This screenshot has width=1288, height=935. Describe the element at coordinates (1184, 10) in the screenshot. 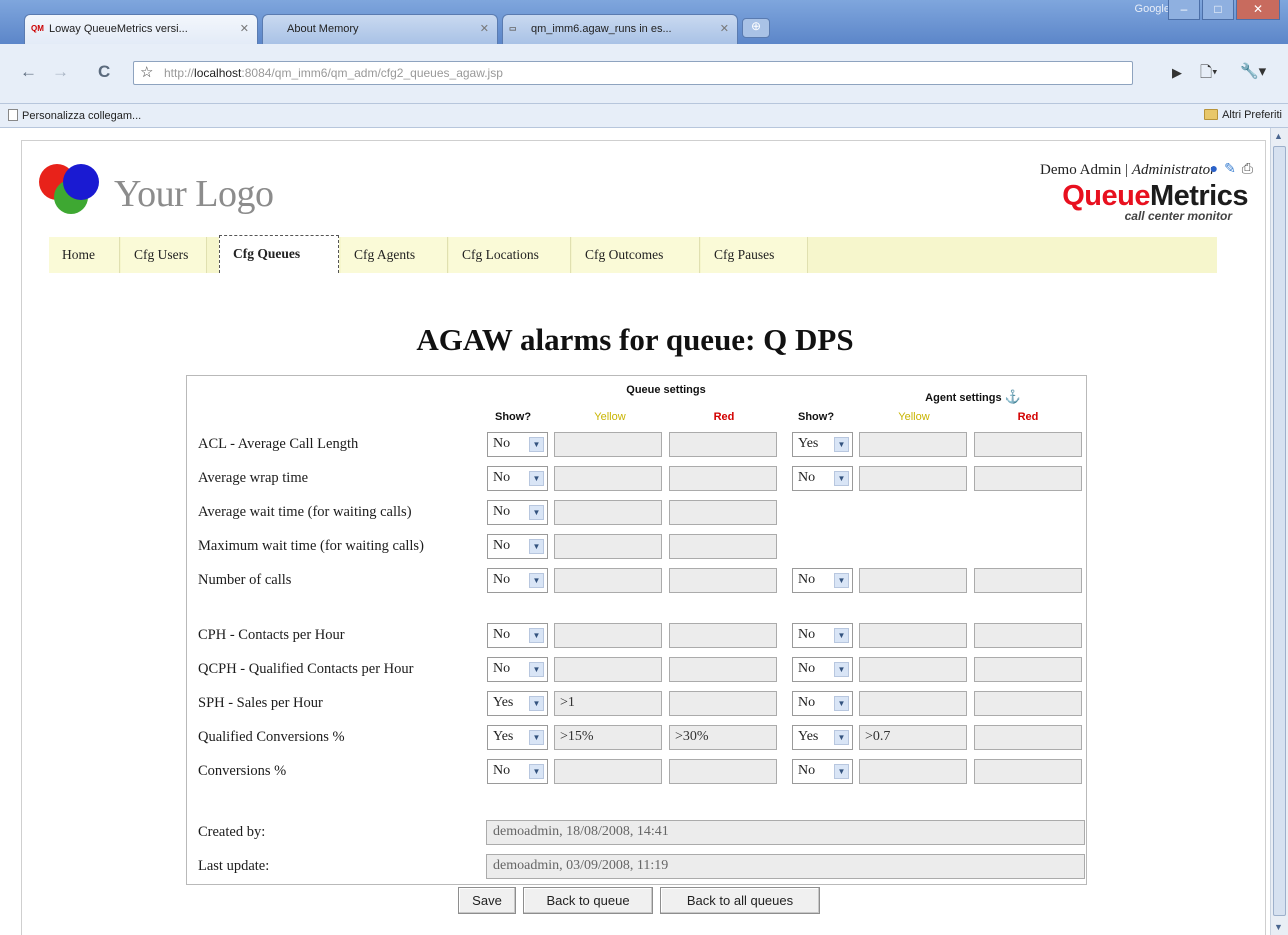

I see `minimize-button: –` at that location.